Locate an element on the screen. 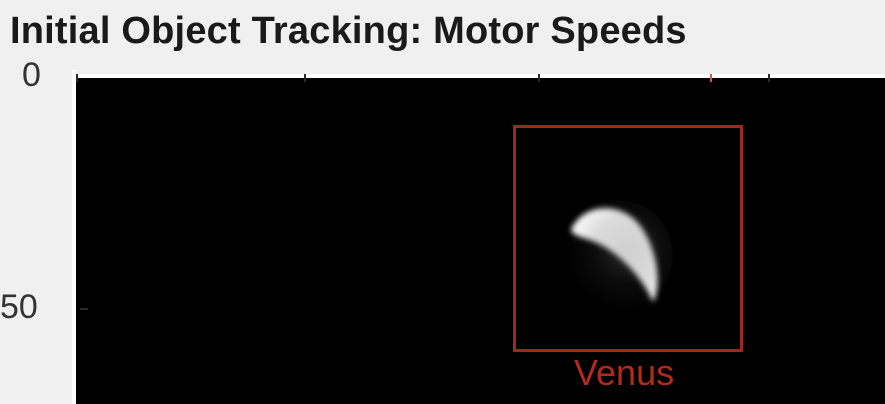 The width and height of the screenshot is (885, 404). x-axis-line is located at coordinates (480, 76).